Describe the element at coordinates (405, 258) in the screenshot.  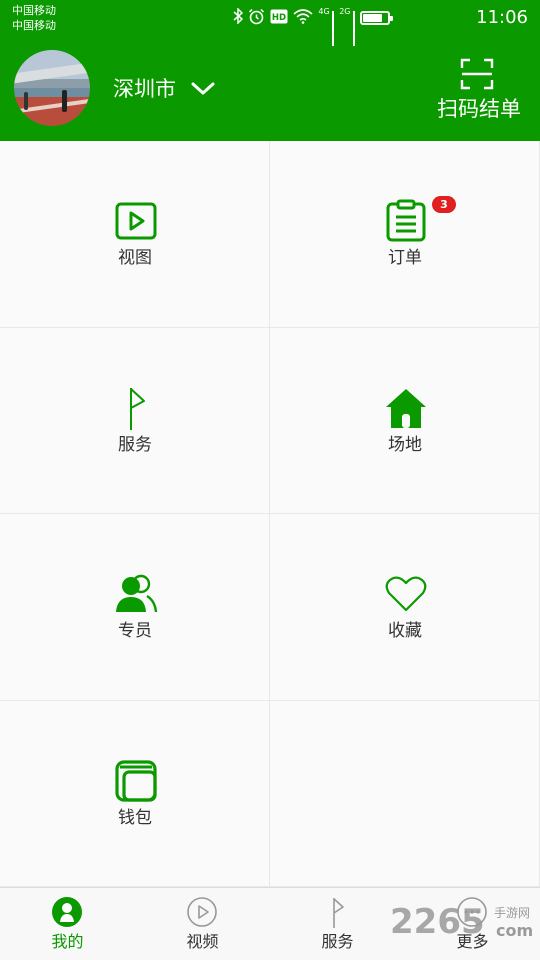
I see `grid-item-label: 订单` at that location.